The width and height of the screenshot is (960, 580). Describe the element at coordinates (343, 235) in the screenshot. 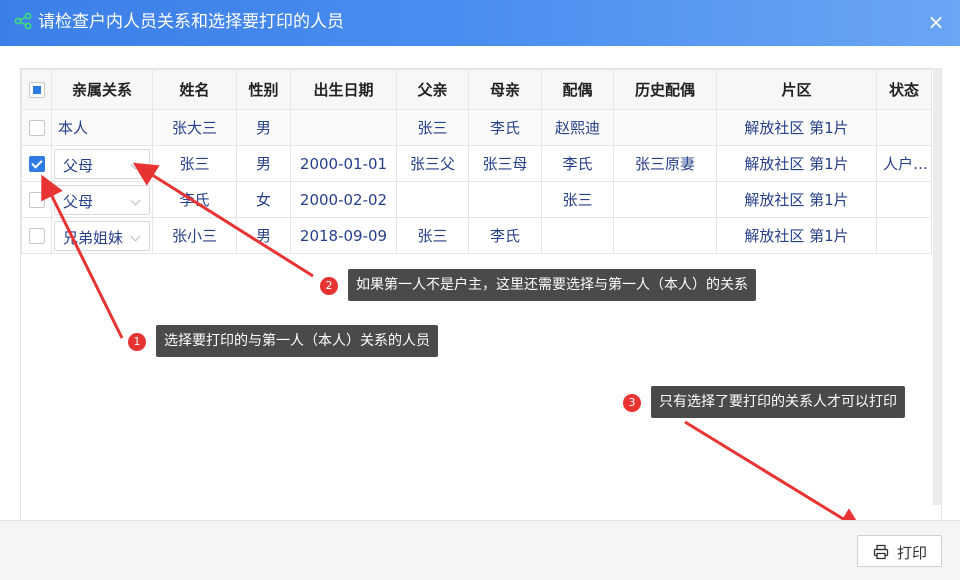

I see `birth-cell: 2018-09-09` at that location.